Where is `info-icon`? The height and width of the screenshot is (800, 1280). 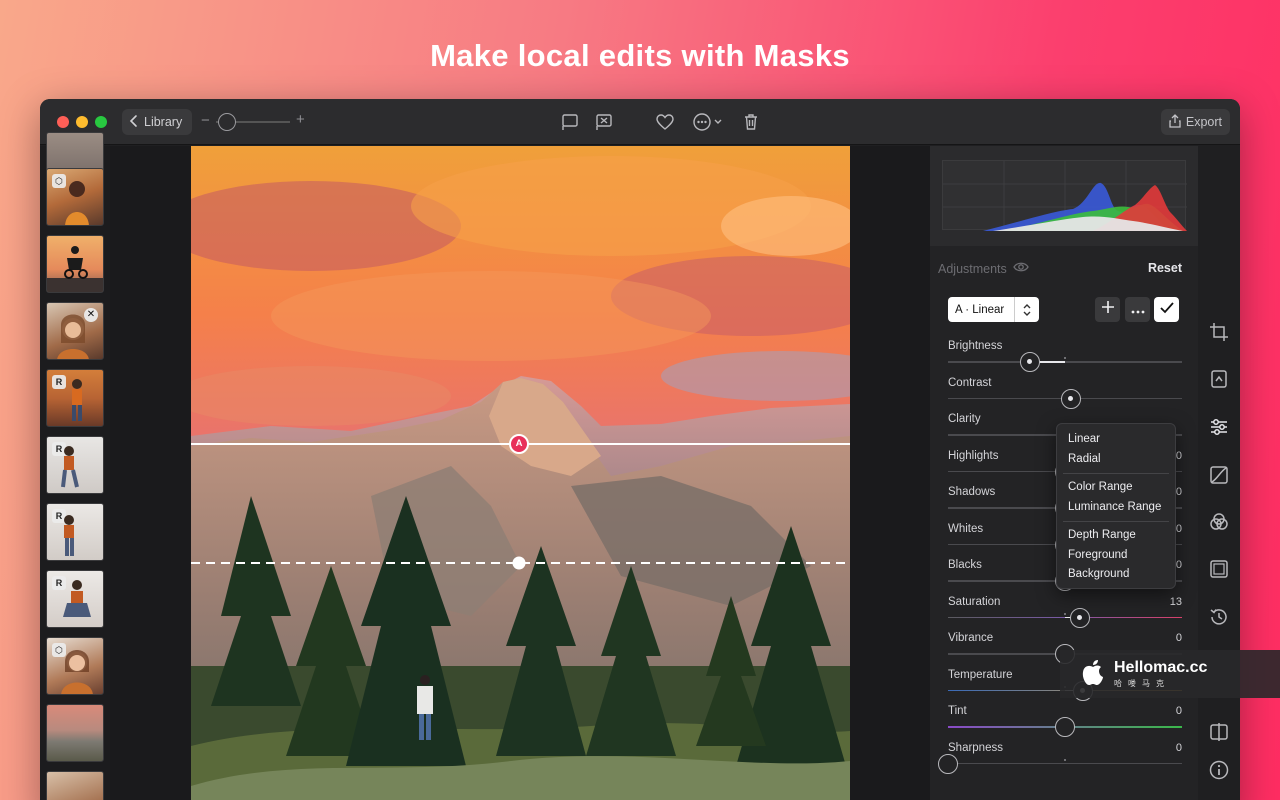
info-icon is located at coordinates (1219, 770).